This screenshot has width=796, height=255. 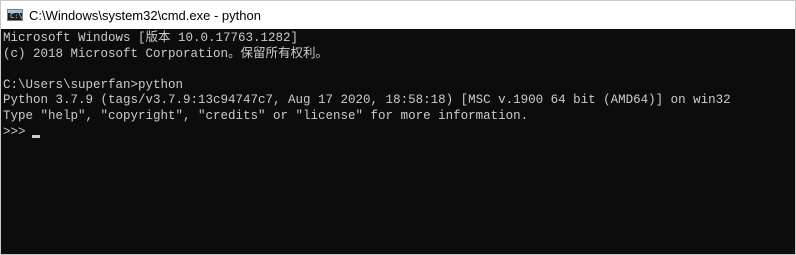 I want to click on python-prompt: >>>, so click(x=14, y=131).